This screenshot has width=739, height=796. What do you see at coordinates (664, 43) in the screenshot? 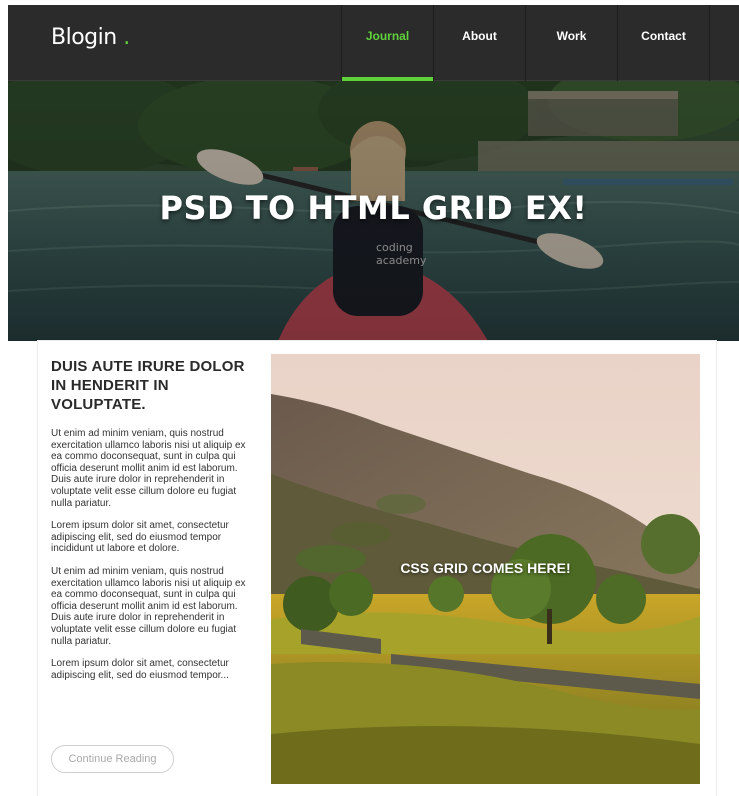
I see `nav-item-contact: Contact` at bounding box center [664, 43].